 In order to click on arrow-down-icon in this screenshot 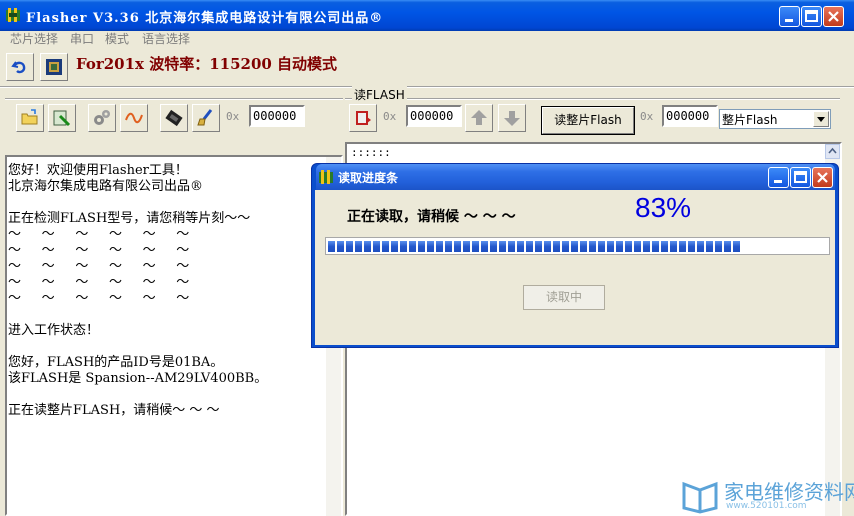, I will do `click(512, 118)`.